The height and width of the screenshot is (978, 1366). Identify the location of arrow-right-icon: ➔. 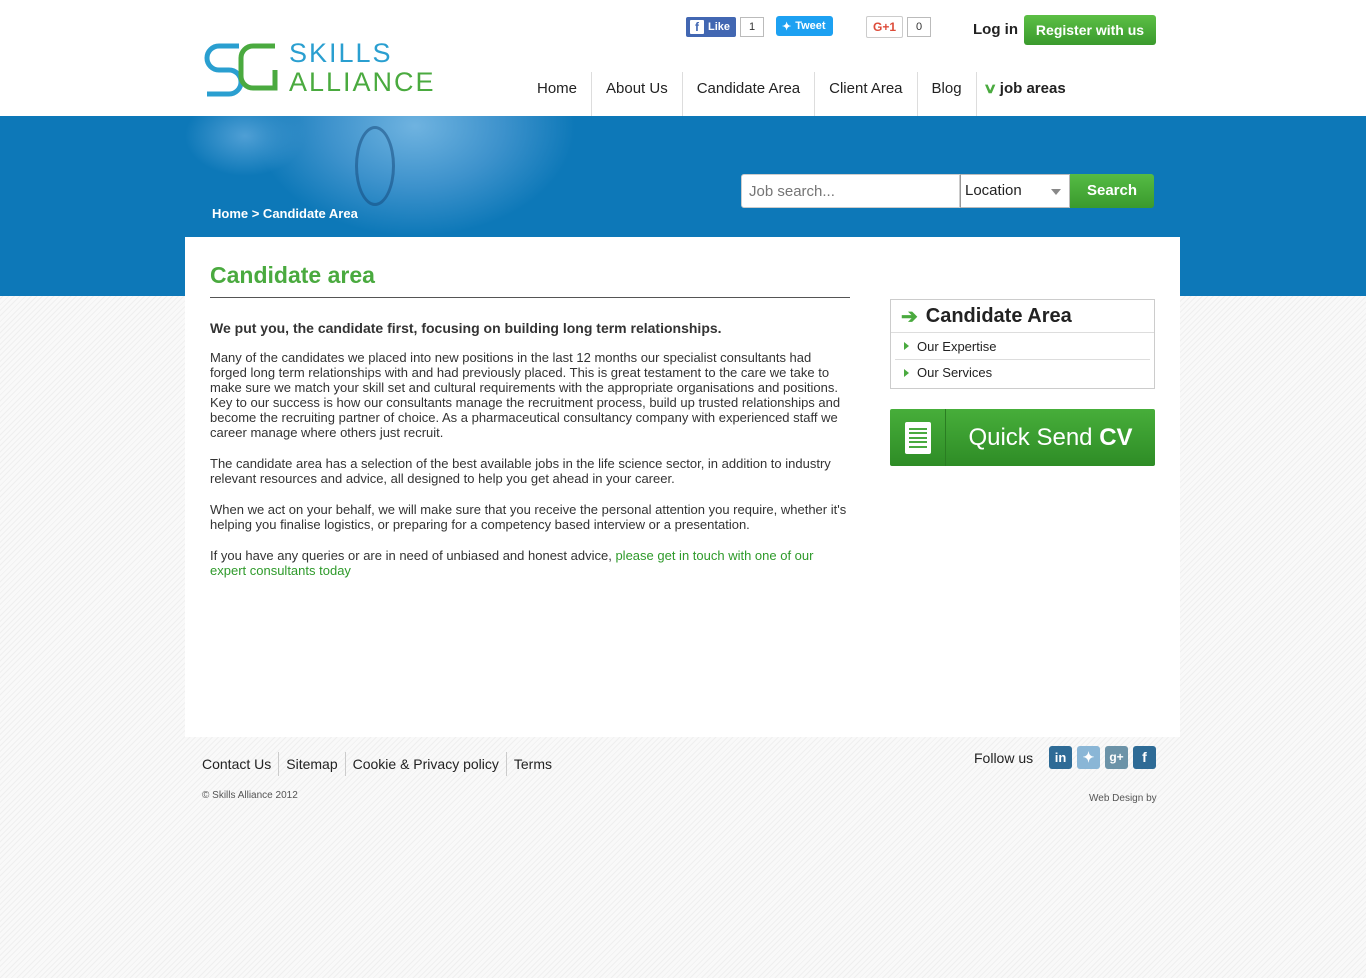
(909, 316).